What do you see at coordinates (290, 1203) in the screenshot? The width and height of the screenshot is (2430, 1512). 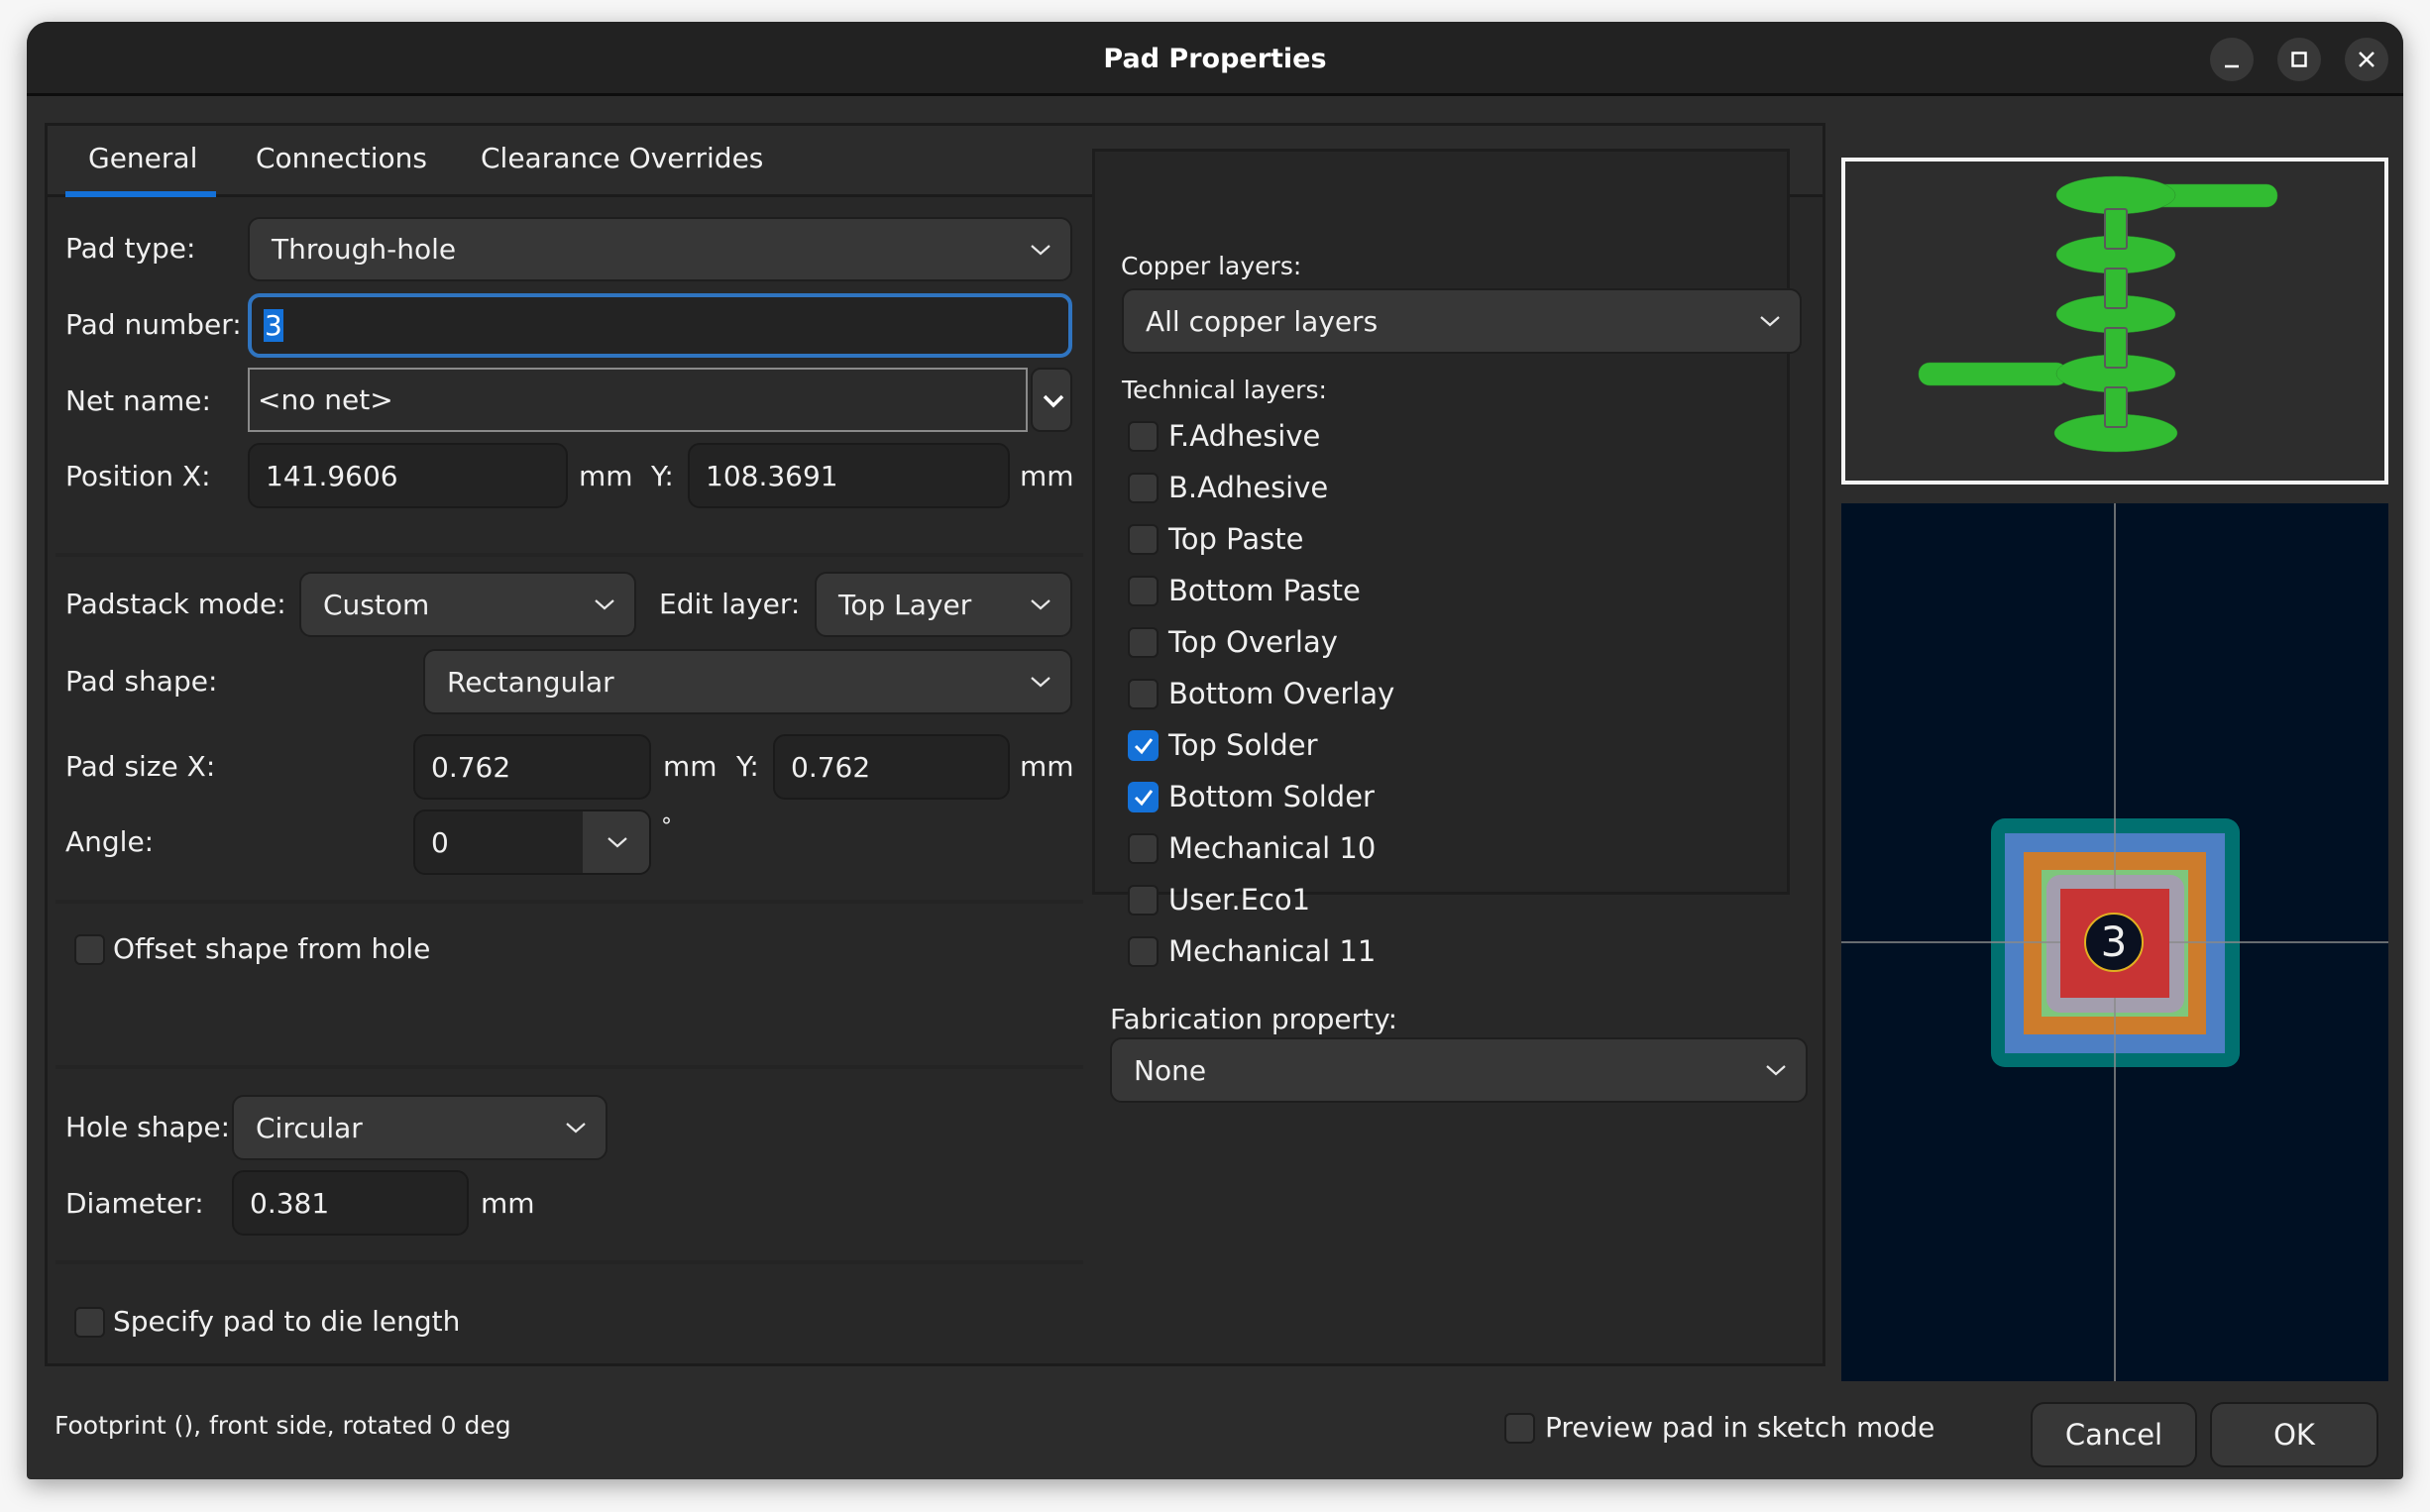 I see `diameter-value: 0.381` at bounding box center [290, 1203].